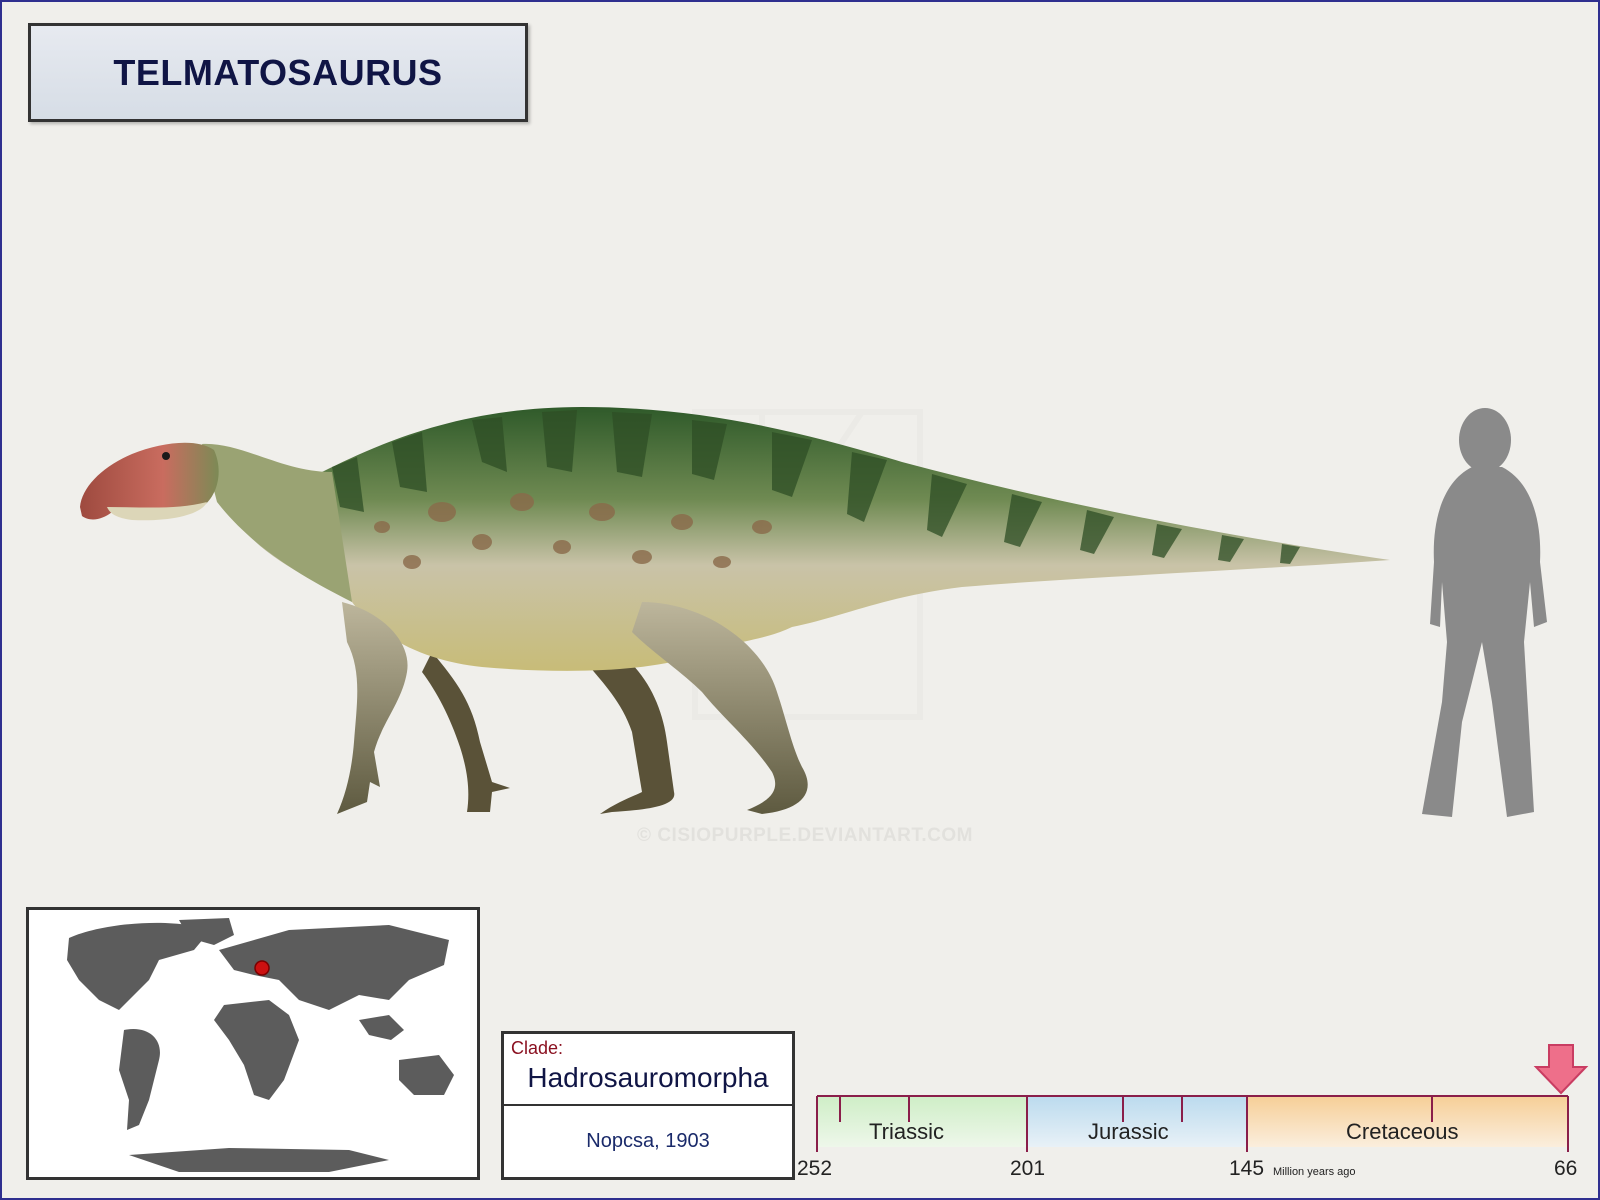  Describe the element at coordinates (1484, 612) in the screenshot. I see `human-silhouette-icon` at that location.